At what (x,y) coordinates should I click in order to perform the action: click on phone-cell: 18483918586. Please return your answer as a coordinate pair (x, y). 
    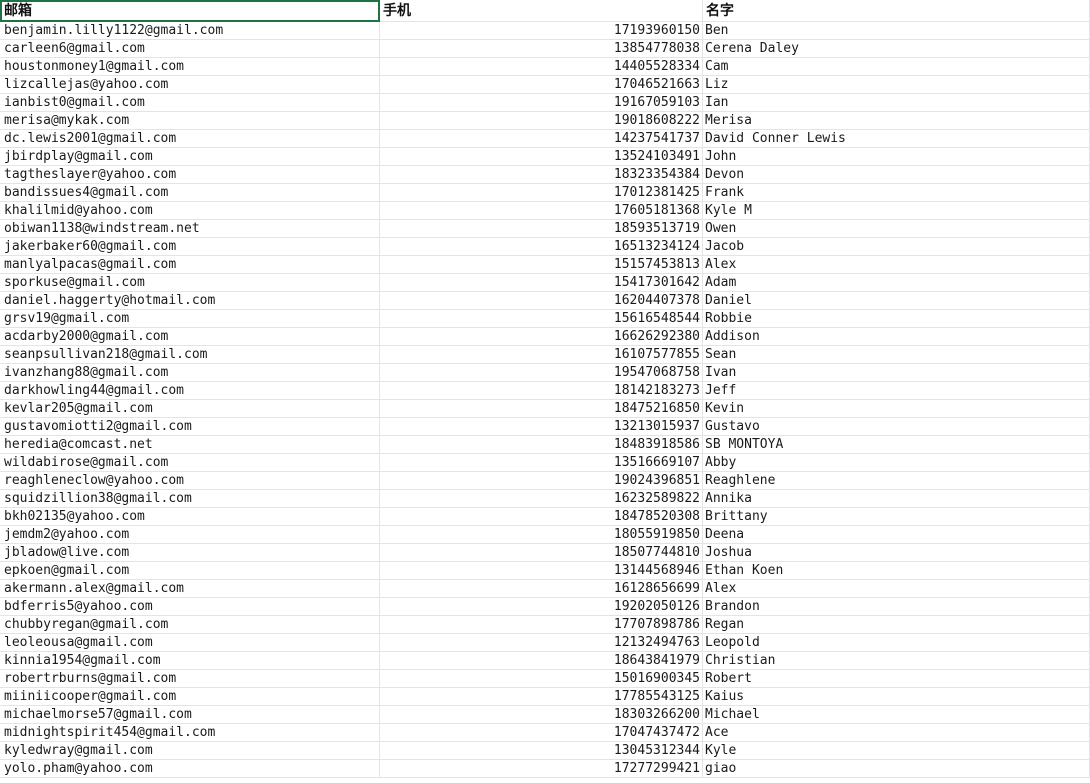
    Looking at the image, I should click on (541, 445).